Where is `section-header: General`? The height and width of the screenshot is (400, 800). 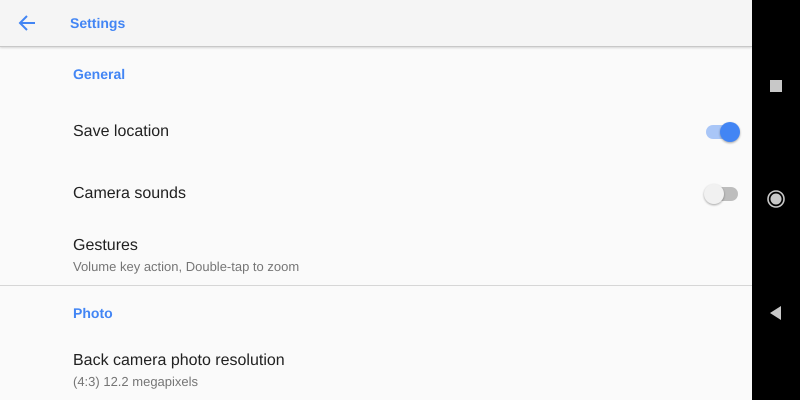
section-header: General is located at coordinates (99, 74).